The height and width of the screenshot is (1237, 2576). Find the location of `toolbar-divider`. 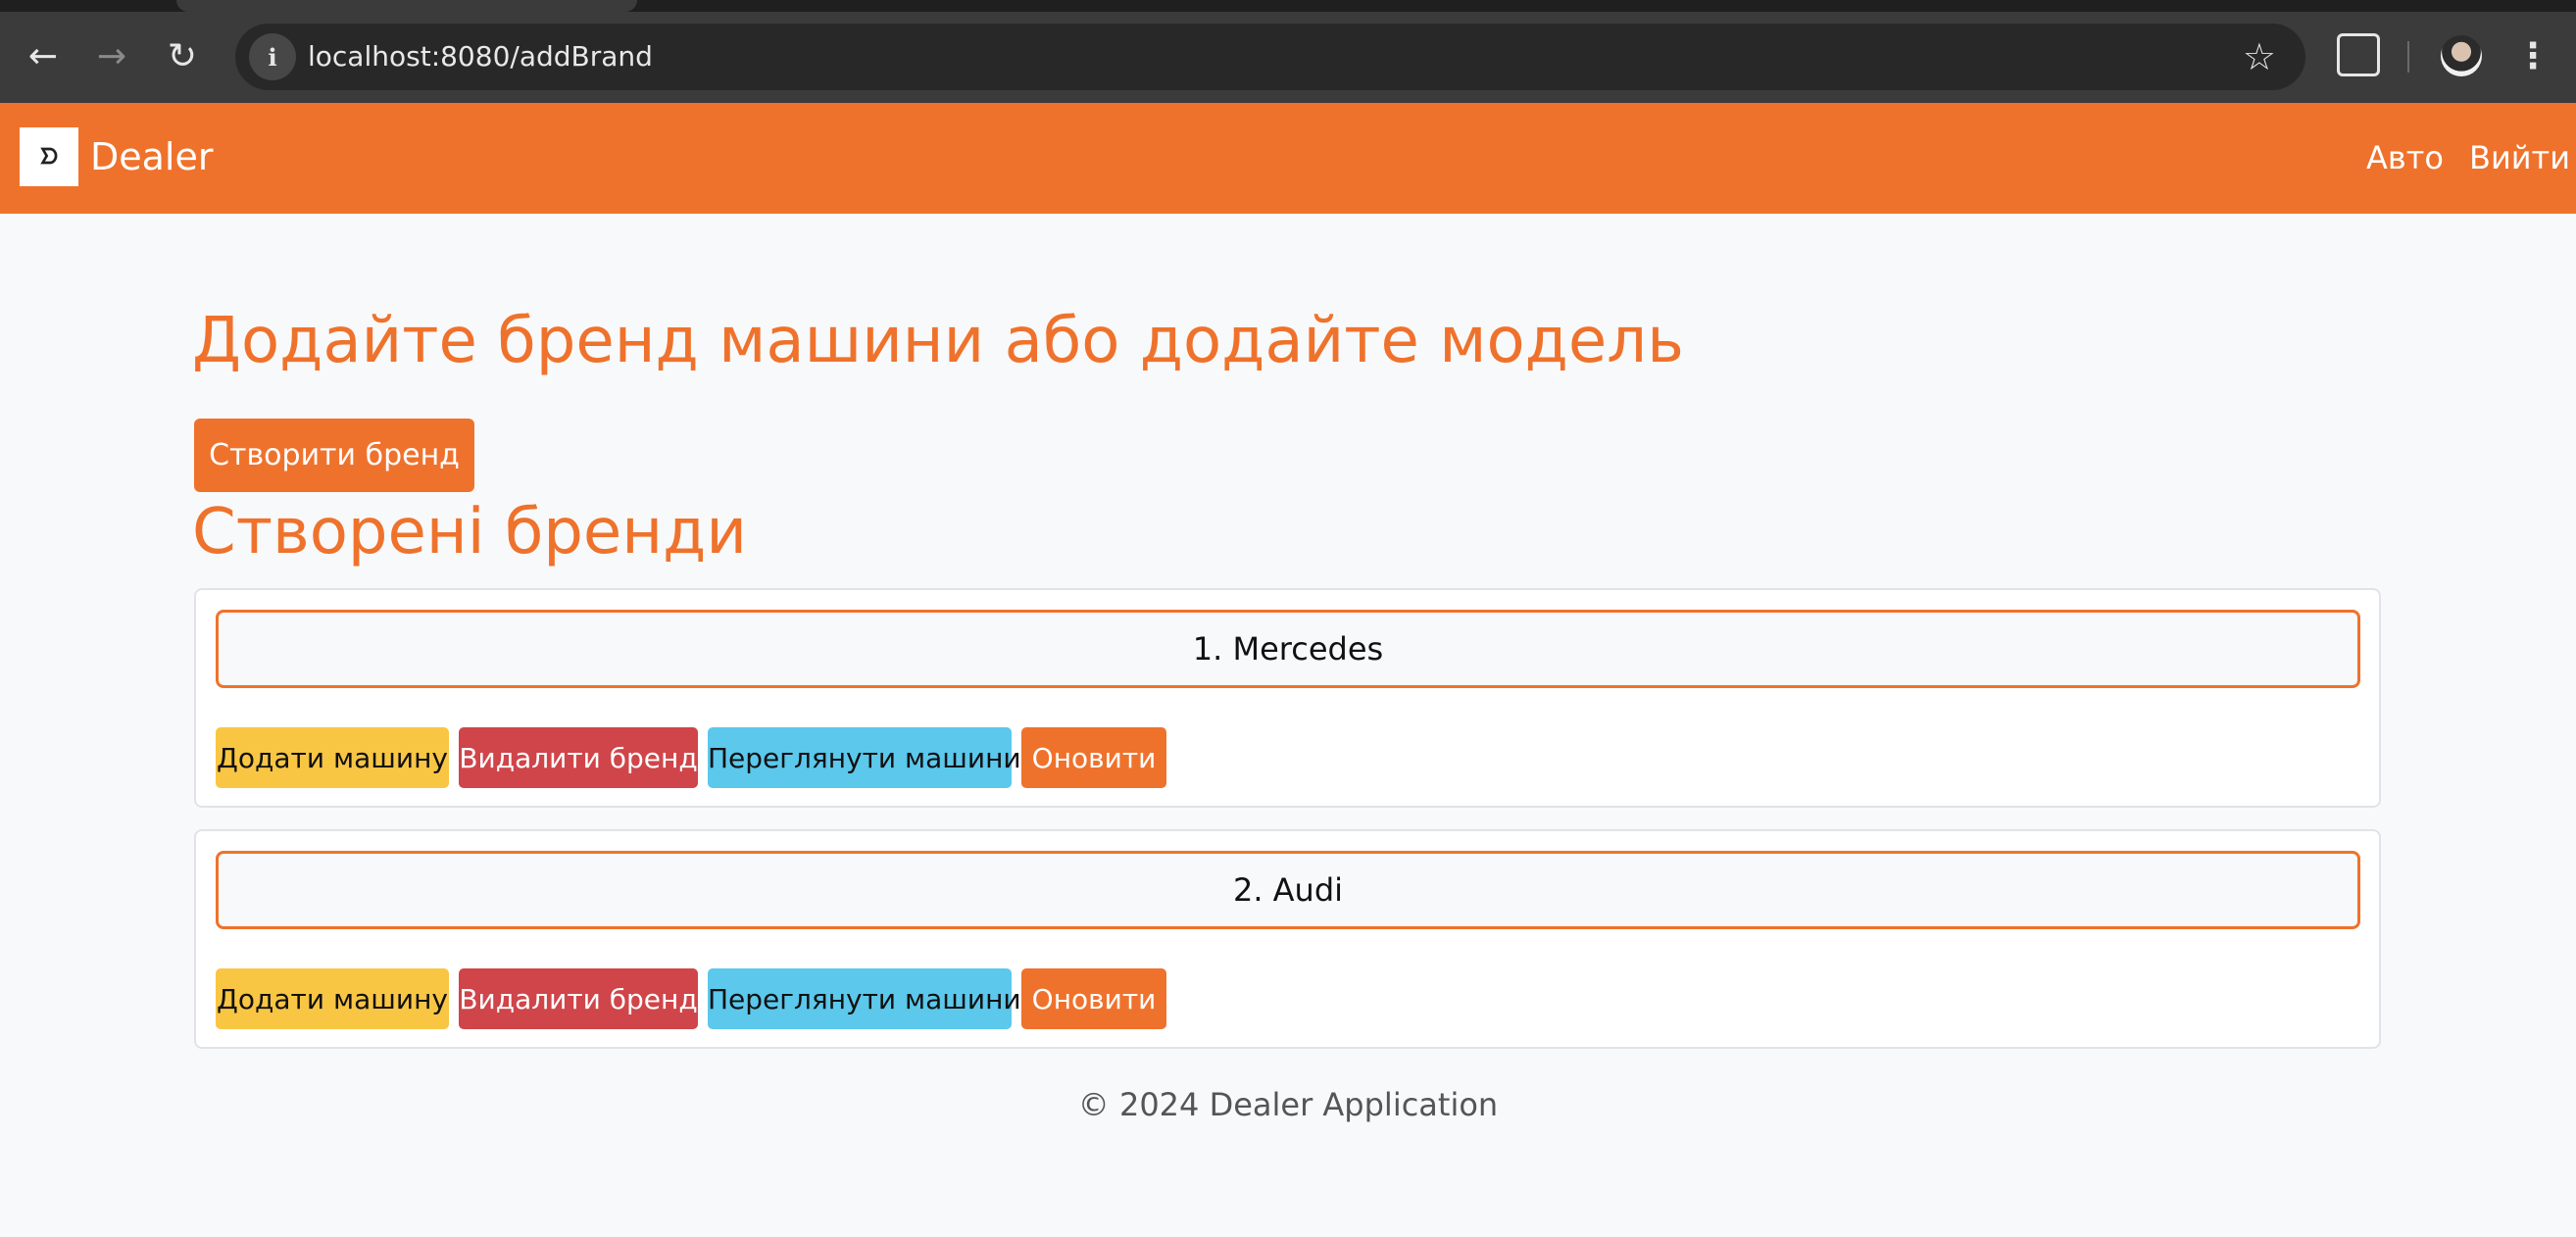

toolbar-divider is located at coordinates (2408, 57).